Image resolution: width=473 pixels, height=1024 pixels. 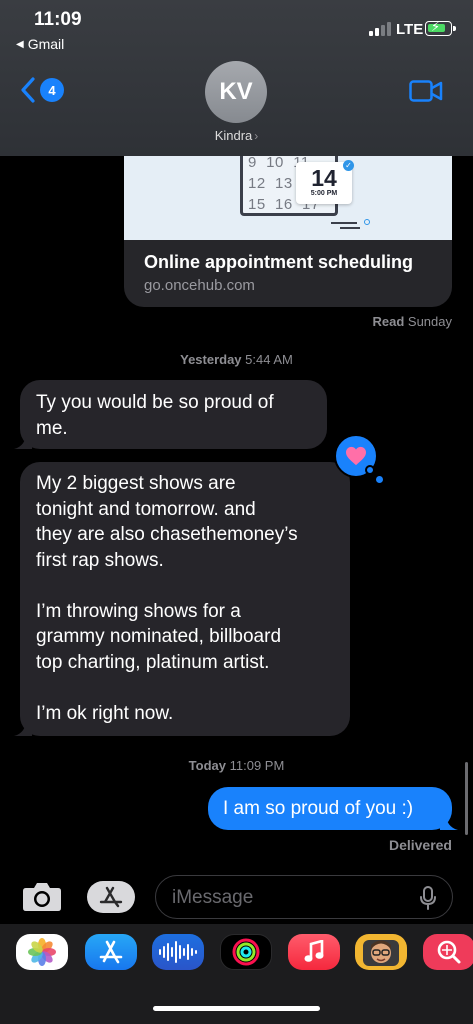 I want to click on timestamp-day: Today, so click(x=207, y=765).